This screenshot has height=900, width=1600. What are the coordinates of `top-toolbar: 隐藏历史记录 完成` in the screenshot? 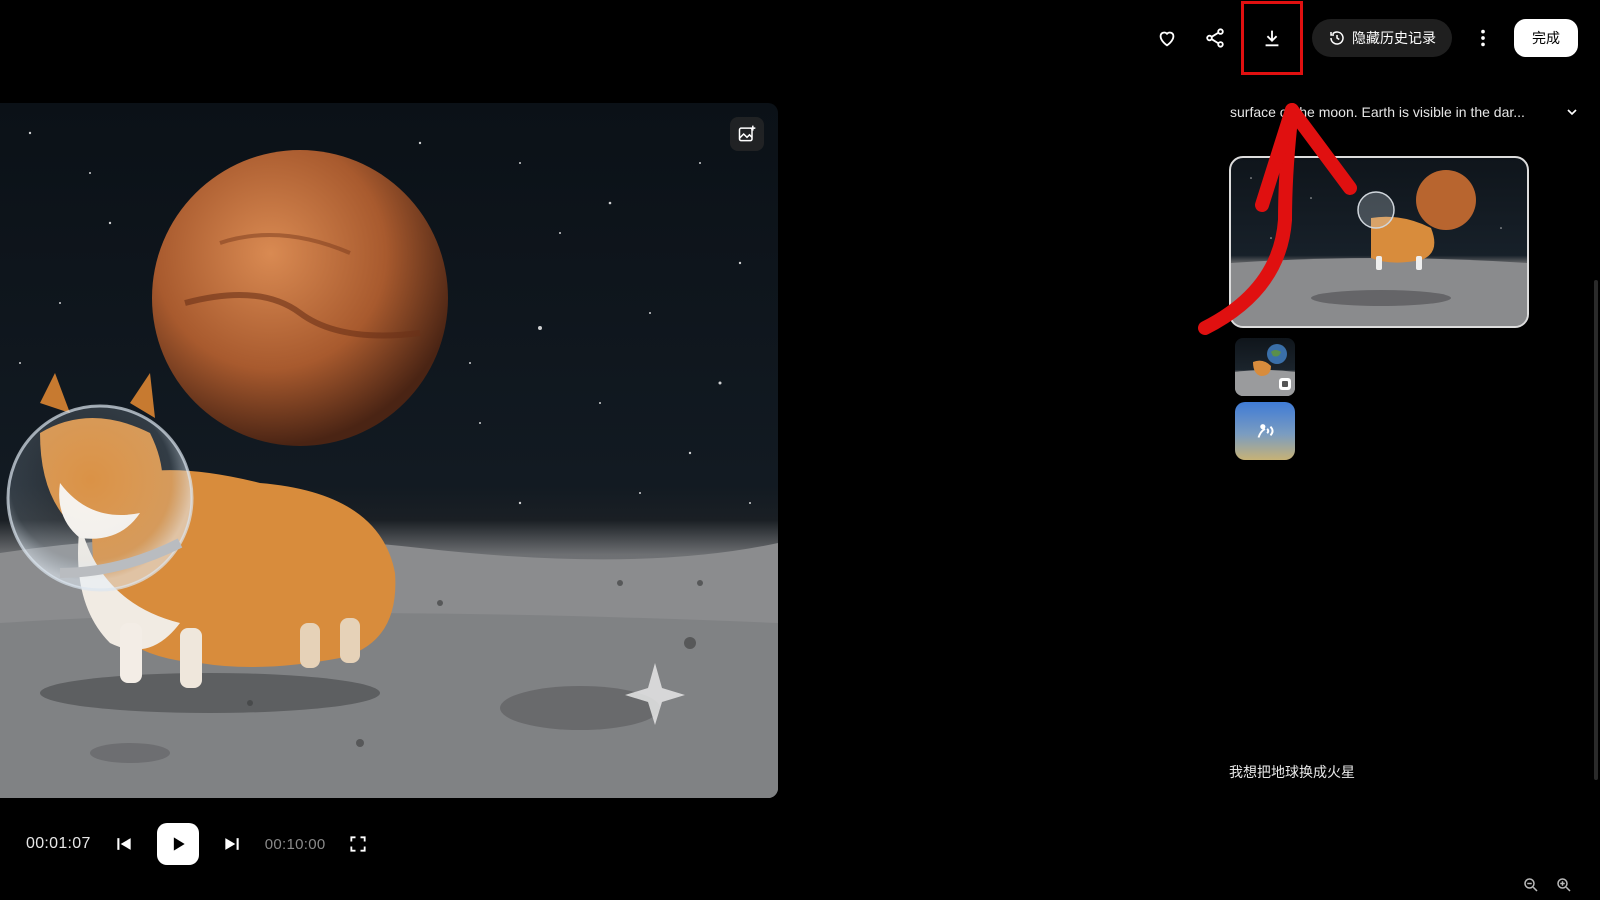 It's located at (1364, 38).